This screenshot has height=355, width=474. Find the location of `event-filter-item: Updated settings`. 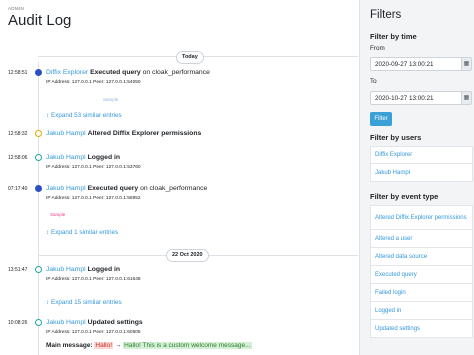

event-filter-item: Updated settings is located at coordinates (421, 329).